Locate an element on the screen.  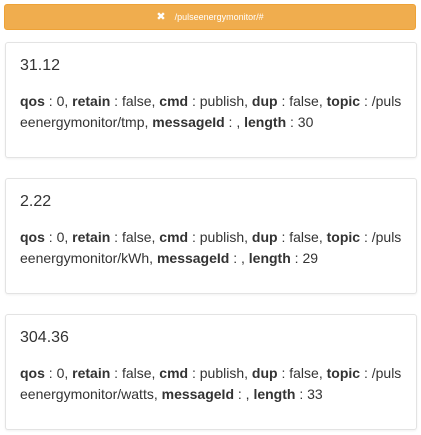
length-value: 33 is located at coordinates (315, 394).